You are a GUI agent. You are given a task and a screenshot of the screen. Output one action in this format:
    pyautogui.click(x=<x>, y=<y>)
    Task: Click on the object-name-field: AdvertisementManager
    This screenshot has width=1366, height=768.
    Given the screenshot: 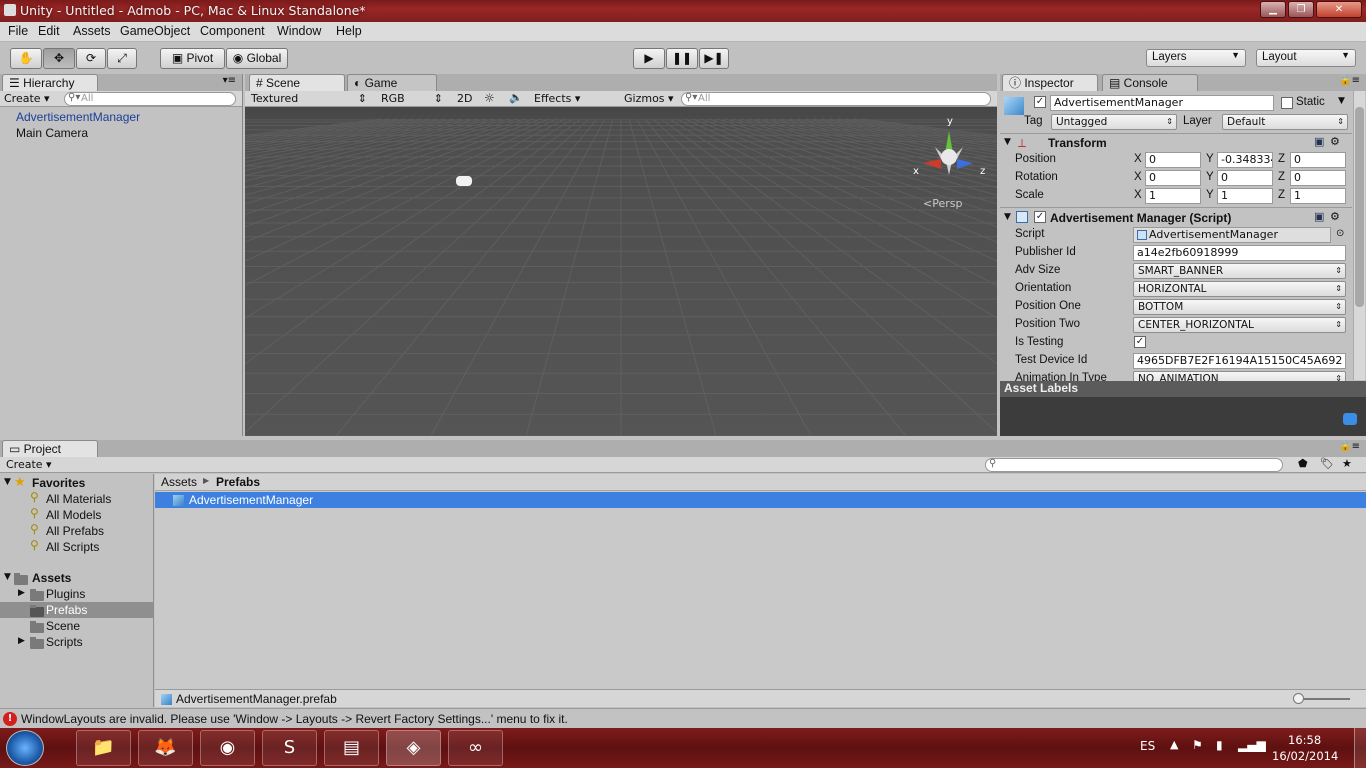 What is the action you would take?
    pyautogui.click(x=1162, y=103)
    